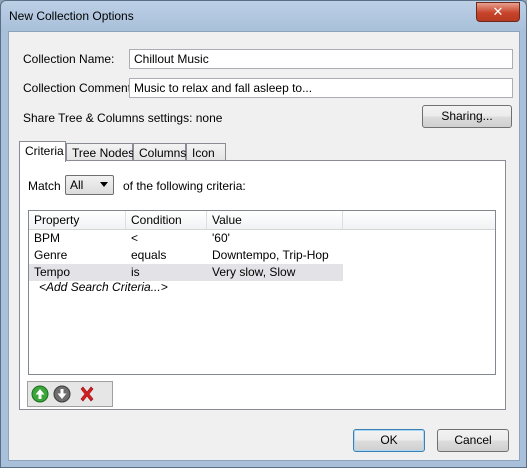 The height and width of the screenshot is (468, 527). I want to click on cell-value: Very slow, Slow, so click(254, 272).